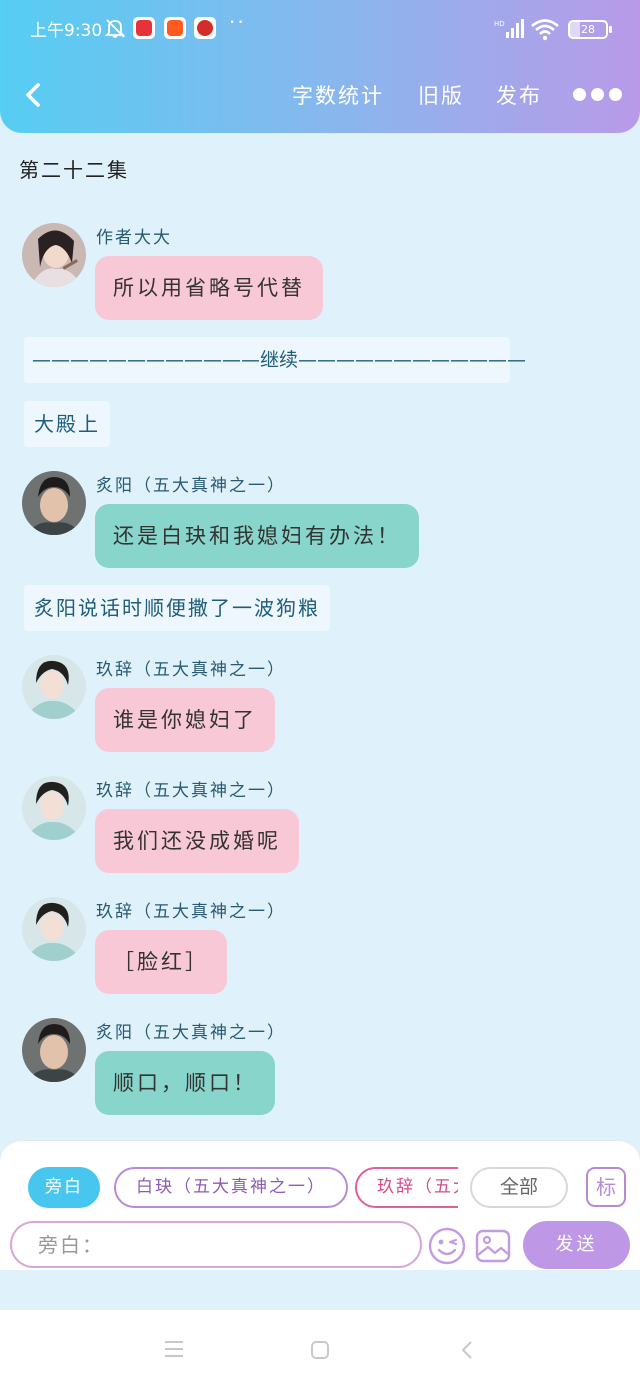  I want to click on back-icon, so click(467, 1350).